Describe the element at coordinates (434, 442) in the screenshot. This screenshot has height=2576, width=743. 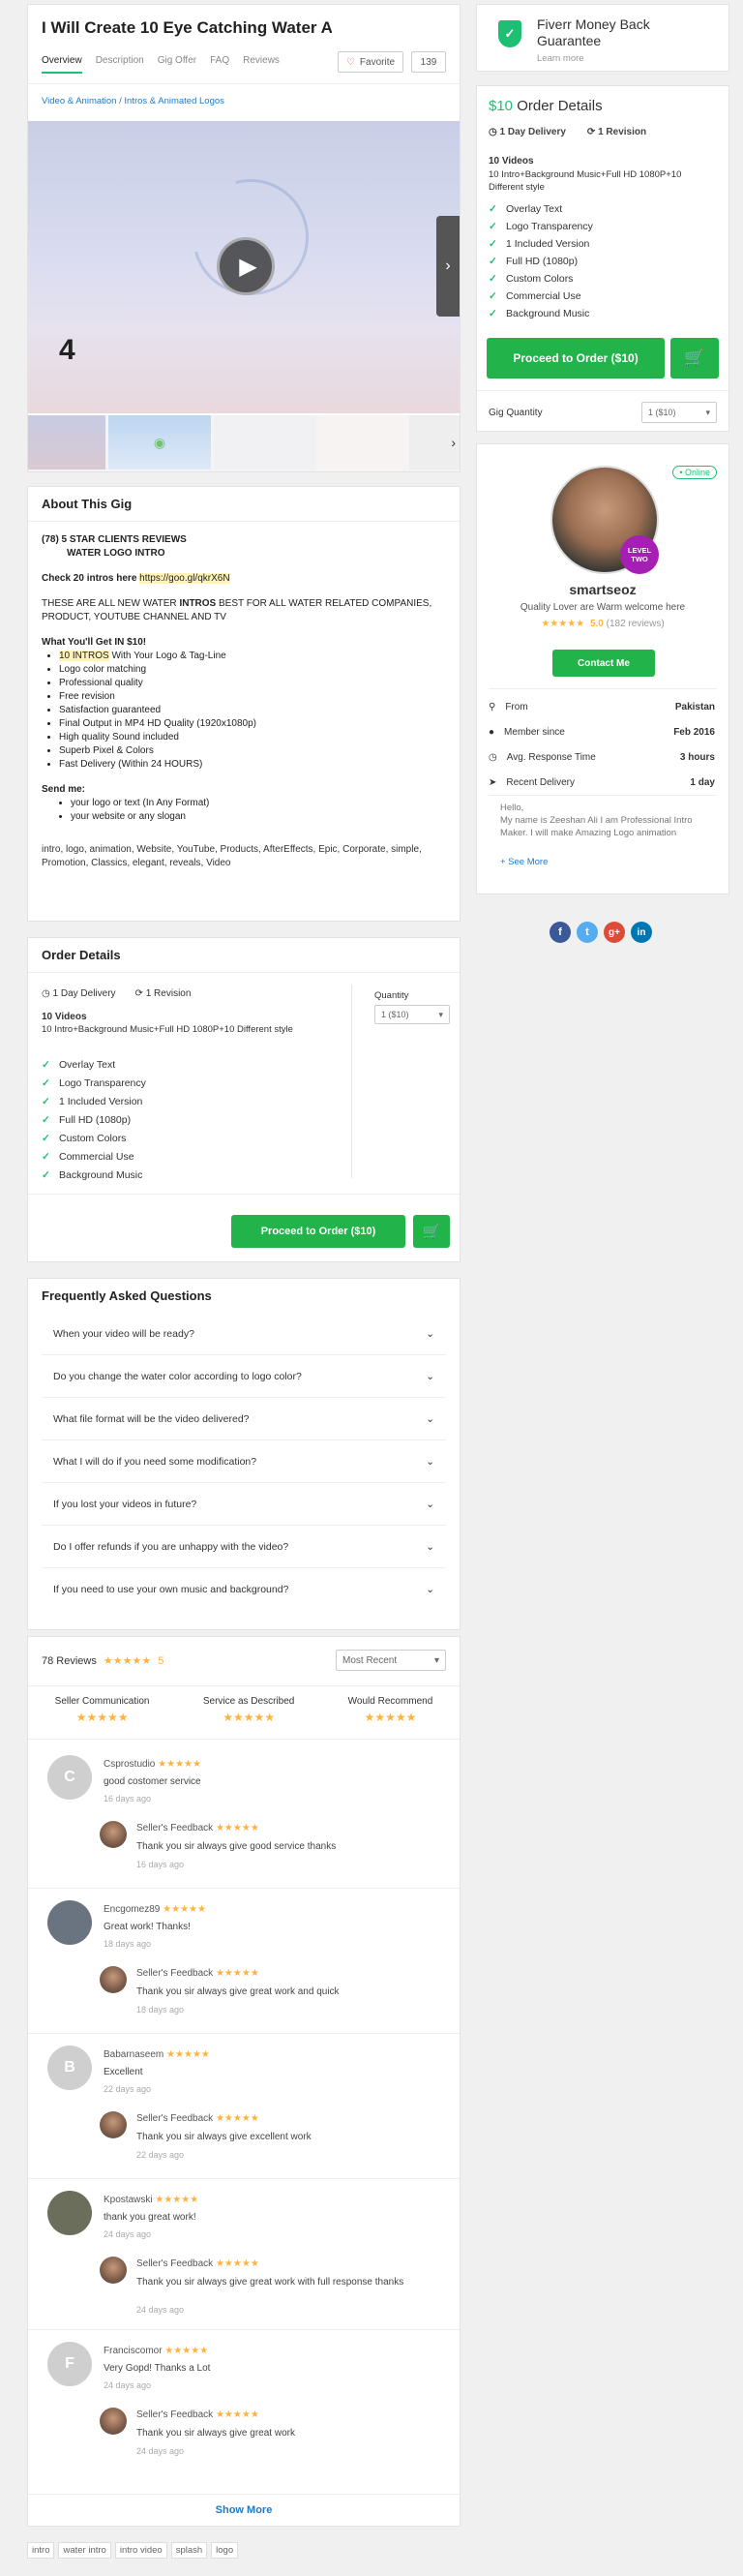
I see `thumbnail-next-button: ›` at that location.